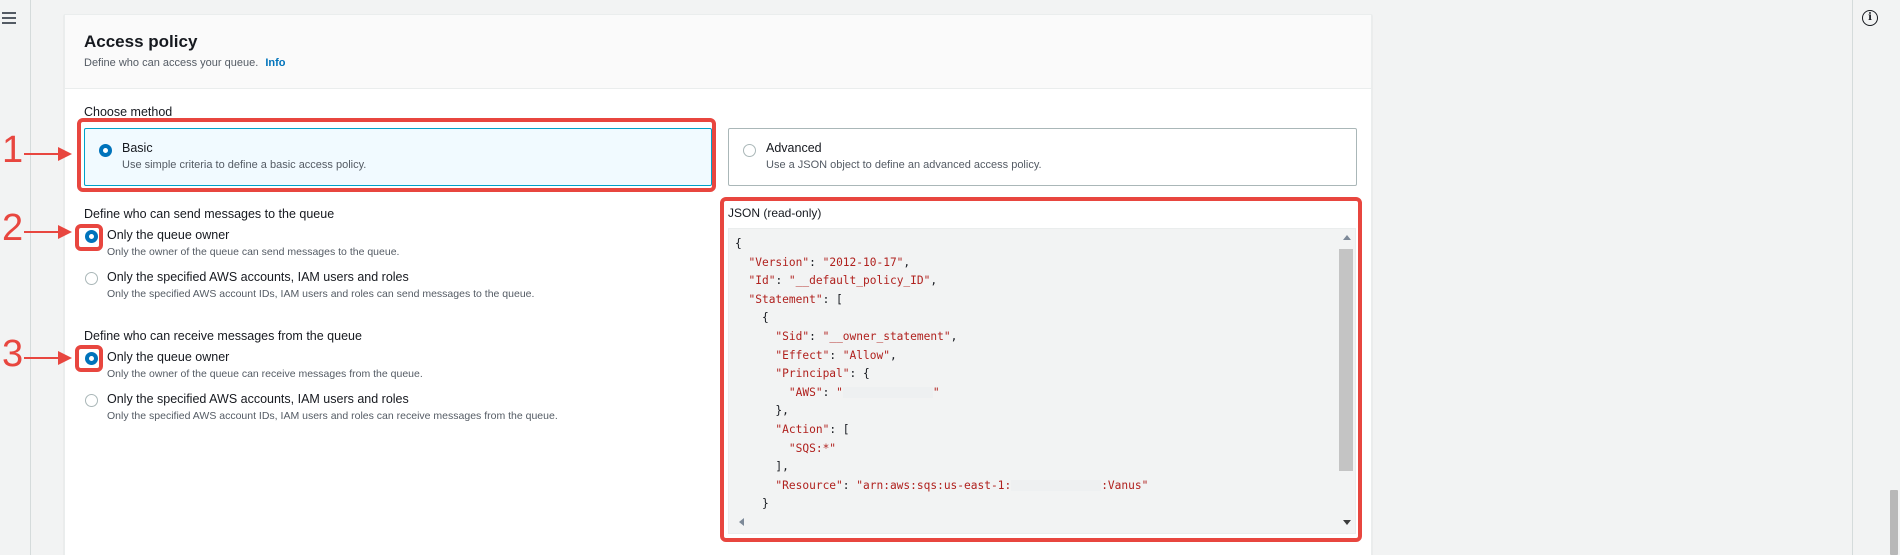  I want to click on right-tools-rail, so click(1876, 277).